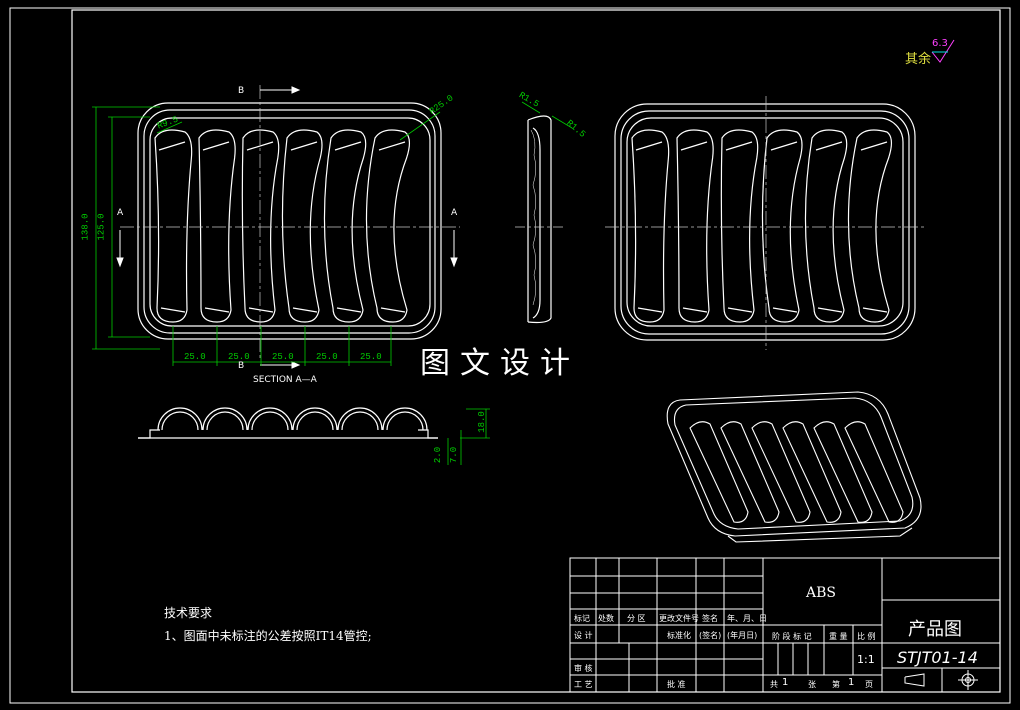 The height and width of the screenshot is (710, 1020). Describe the element at coordinates (742, 635) in the screenshot. I see `tb-row-ymd: (年月日)` at that location.